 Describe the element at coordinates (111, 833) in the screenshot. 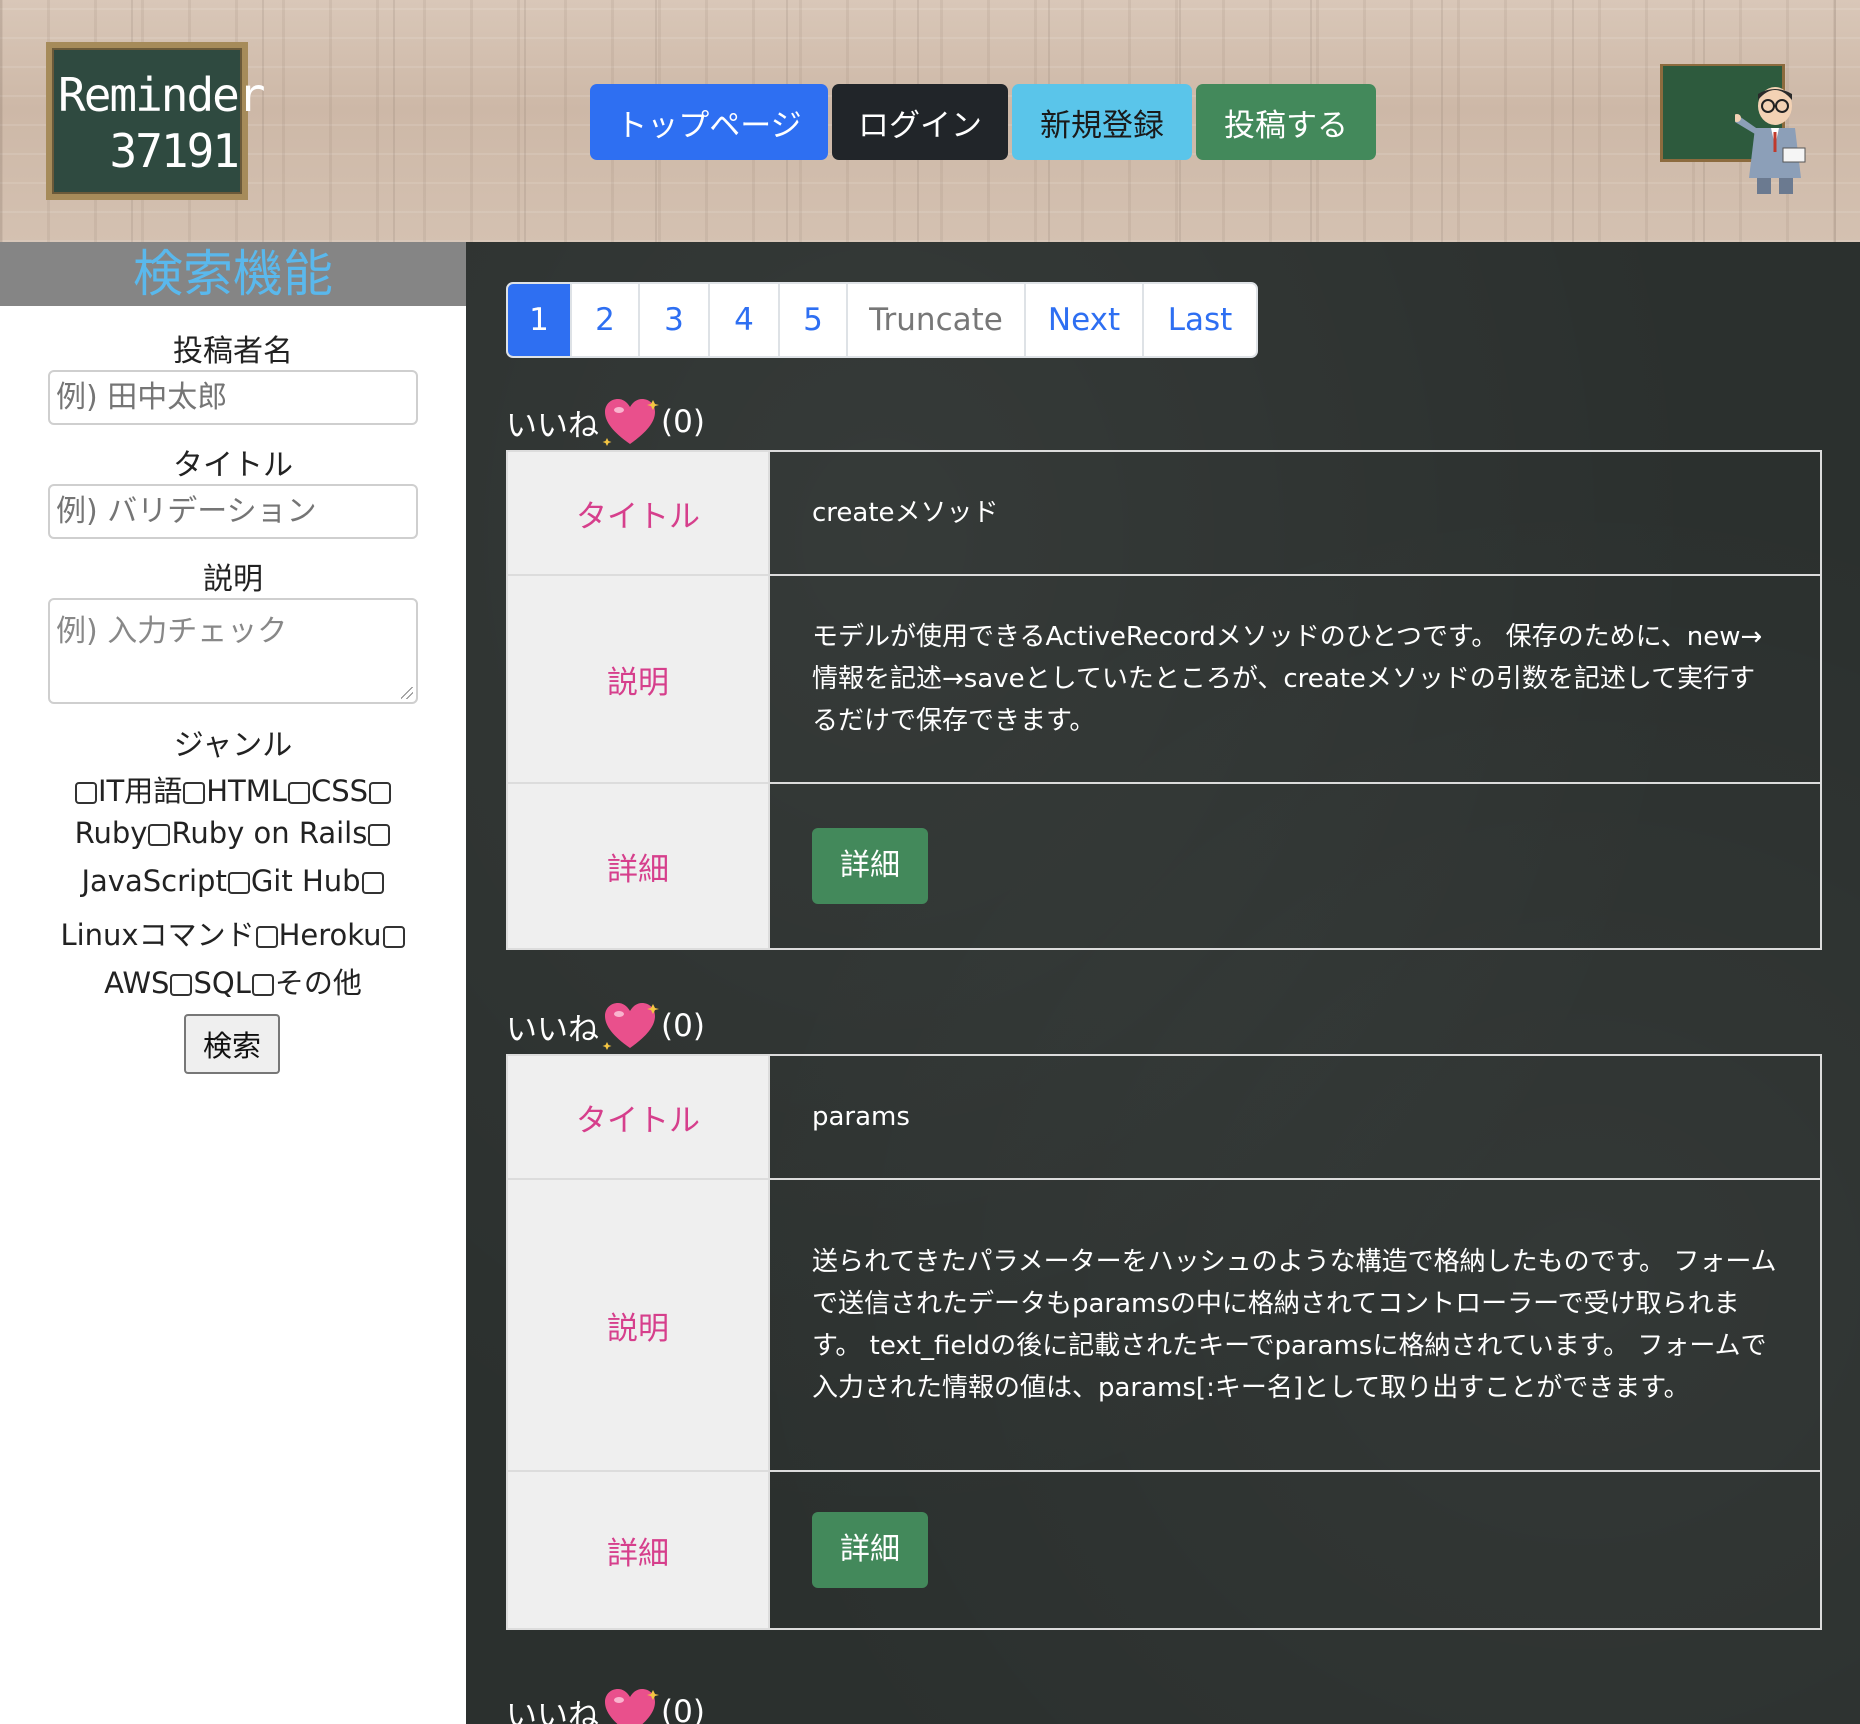

I see `genre-label-item: Ruby` at that location.